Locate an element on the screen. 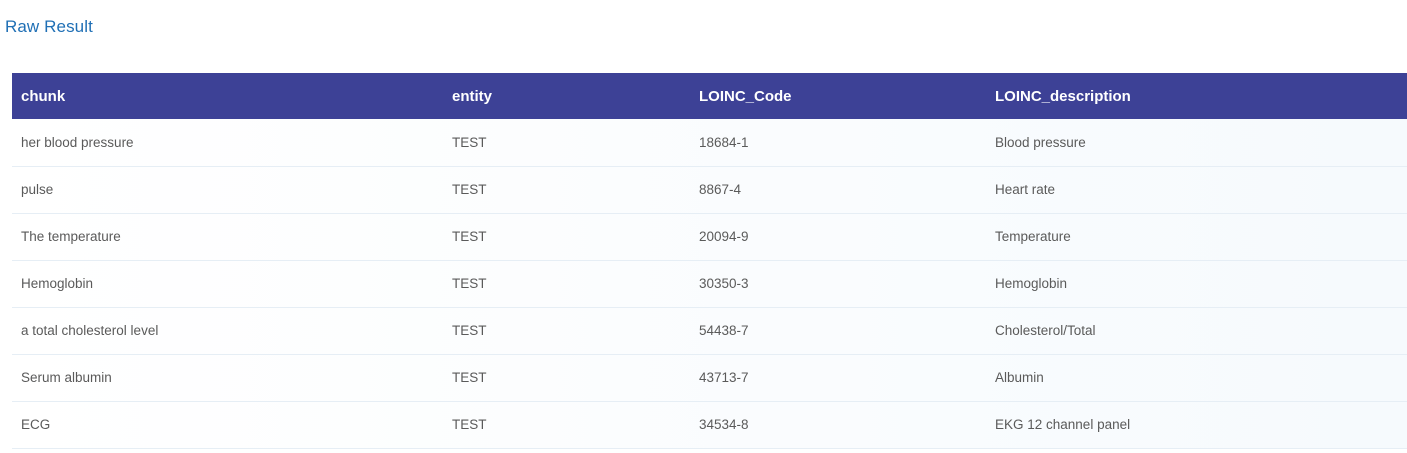 This screenshot has width=1407, height=453. cell-loinc-description: Blood pressure is located at coordinates (1040, 142).